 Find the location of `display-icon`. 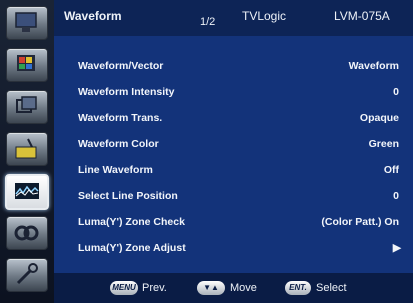

display-icon is located at coordinates (26, 104).